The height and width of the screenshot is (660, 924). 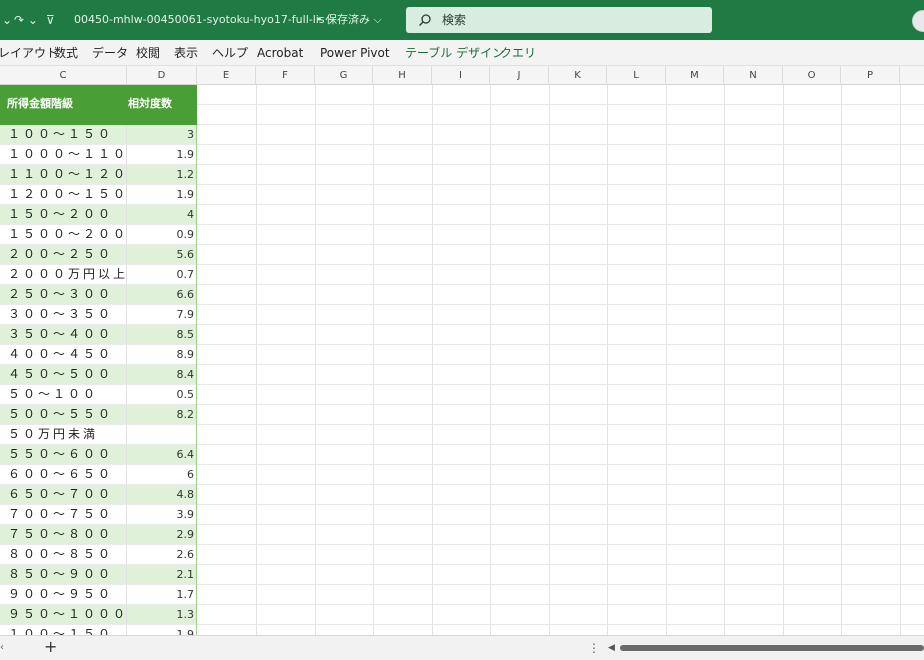 What do you see at coordinates (285, 75) in the screenshot?
I see `column-header-f: F` at bounding box center [285, 75].